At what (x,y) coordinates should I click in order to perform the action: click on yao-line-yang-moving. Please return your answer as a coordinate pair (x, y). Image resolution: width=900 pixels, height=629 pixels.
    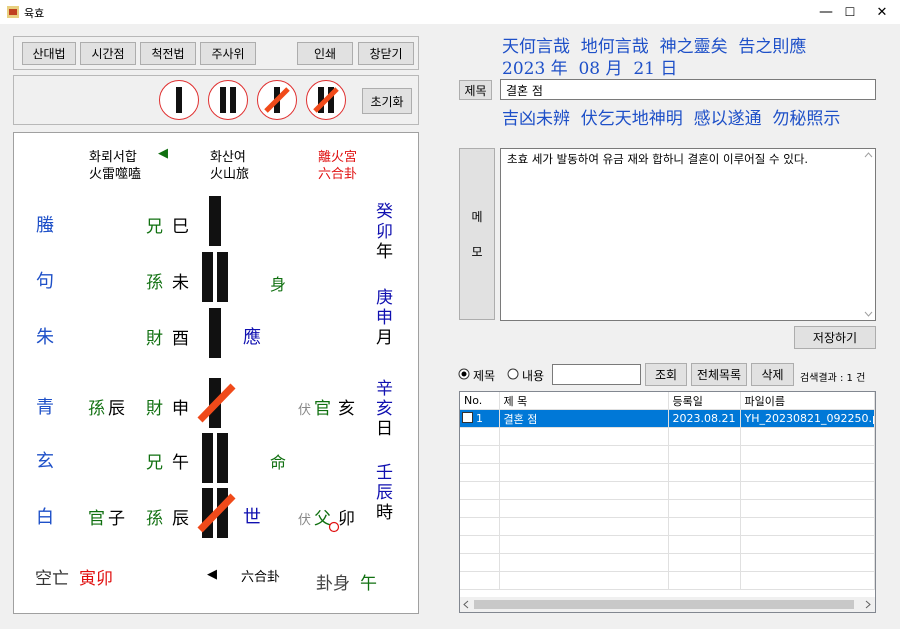
    Looking at the image, I should click on (216, 403).